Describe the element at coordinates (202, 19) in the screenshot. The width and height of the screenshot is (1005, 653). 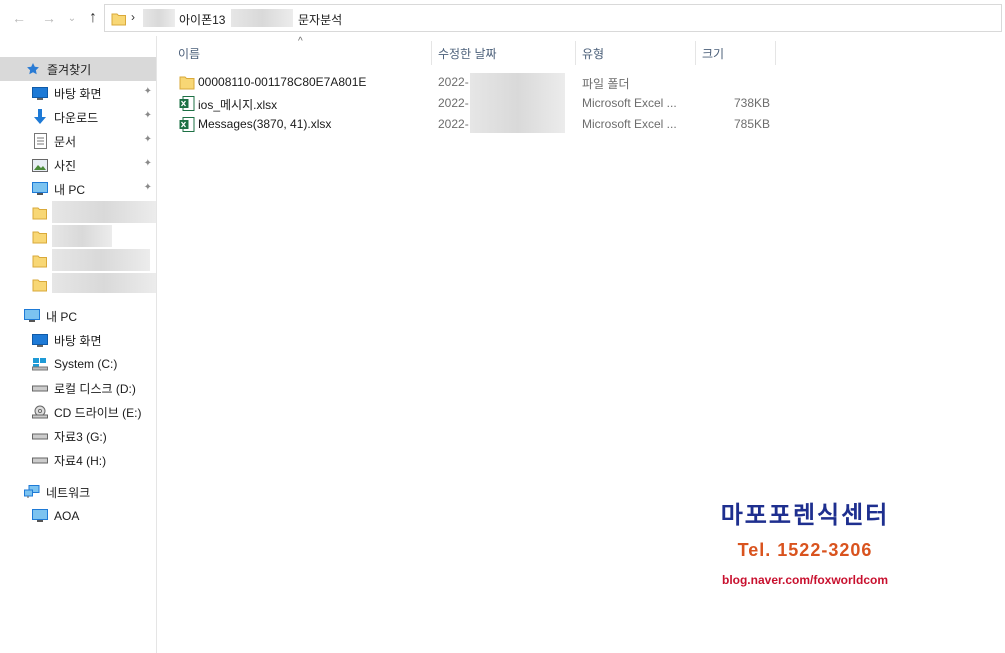
I see `breadcrumb-item: 아이폰13` at that location.